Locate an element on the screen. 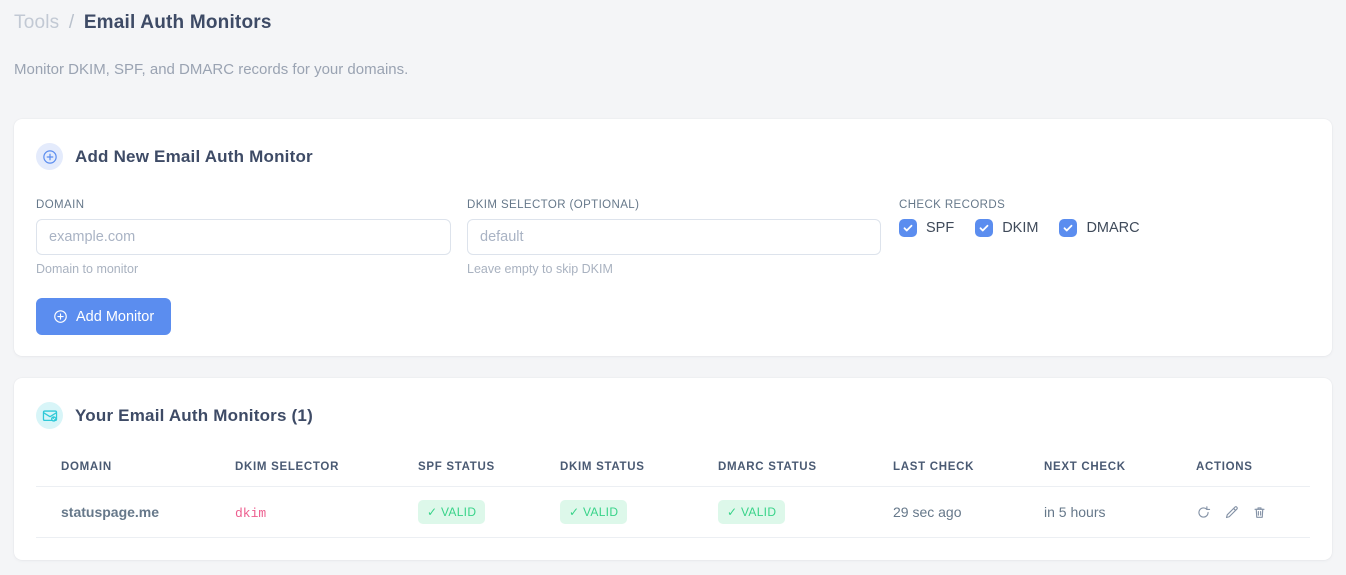 This screenshot has width=1346, height=575. monitors-card-title: Your Email Auth Monitors (1) is located at coordinates (194, 415).